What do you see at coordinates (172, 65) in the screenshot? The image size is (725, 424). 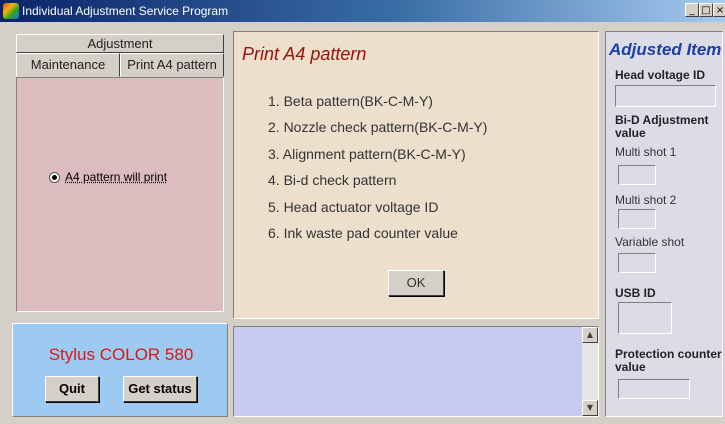 I see `tab-print-a4-pattern: Print A4 pattern` at bounding box center [172, 65].